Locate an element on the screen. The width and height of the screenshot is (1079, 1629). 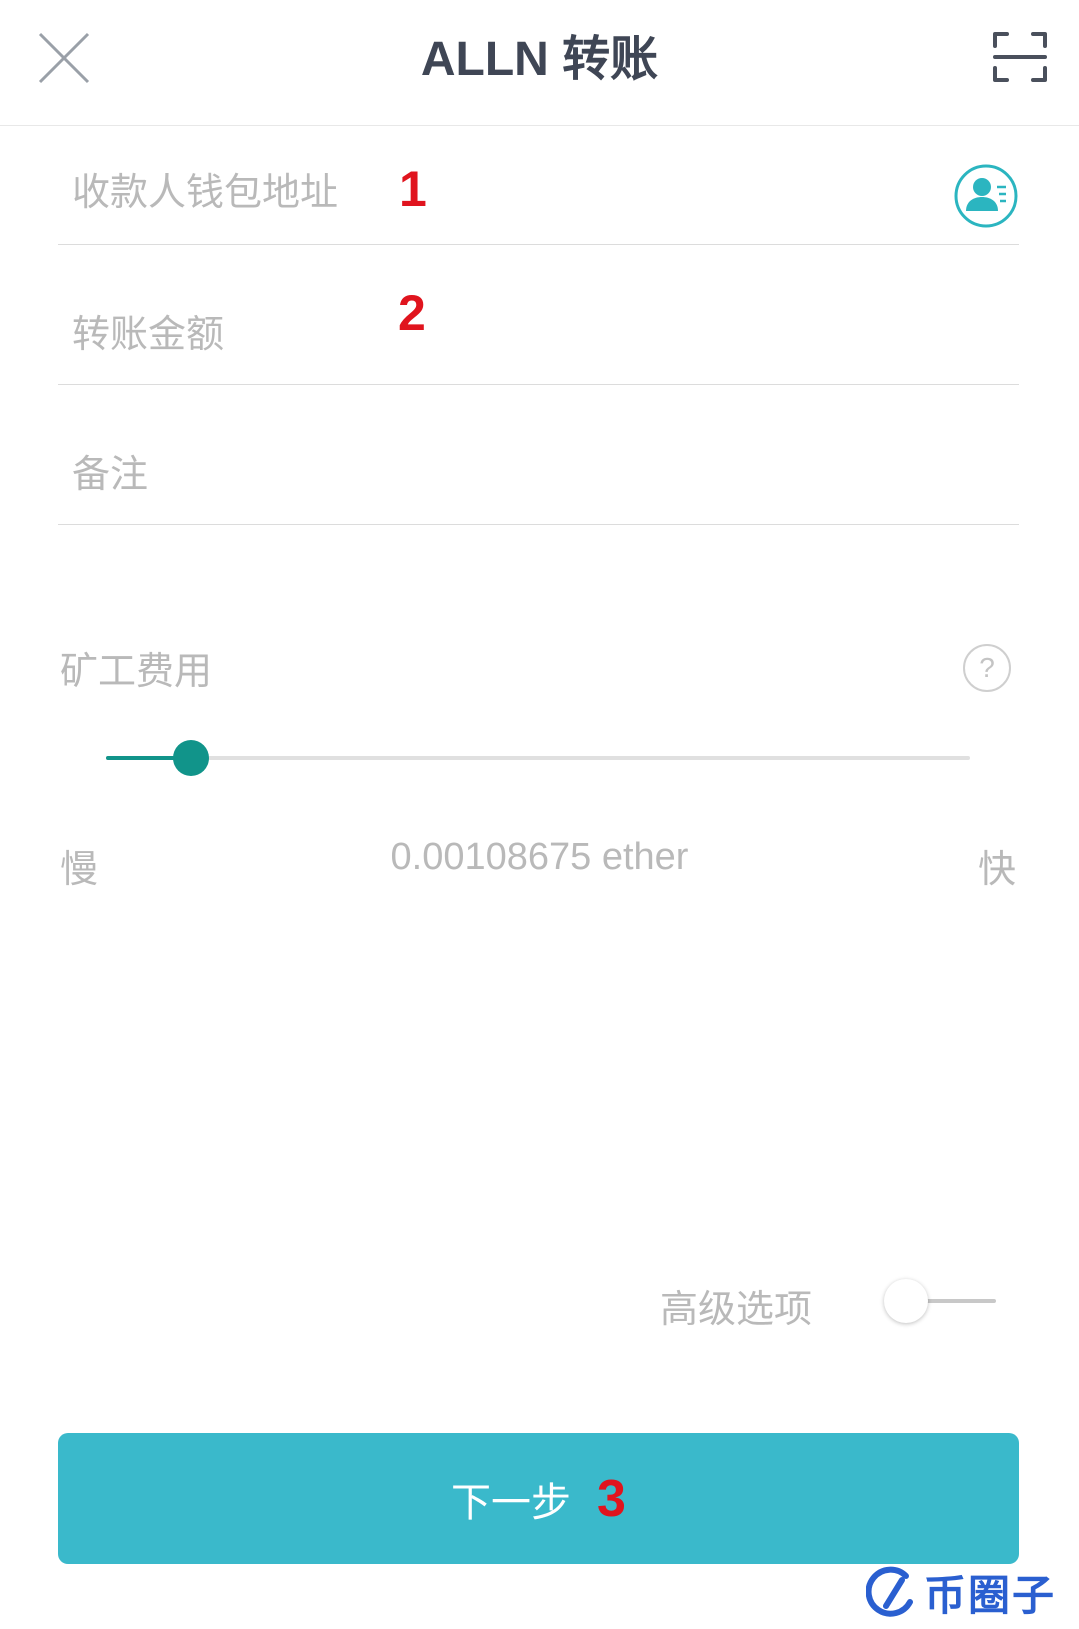
memo-input is located at coordinates (462, 474).